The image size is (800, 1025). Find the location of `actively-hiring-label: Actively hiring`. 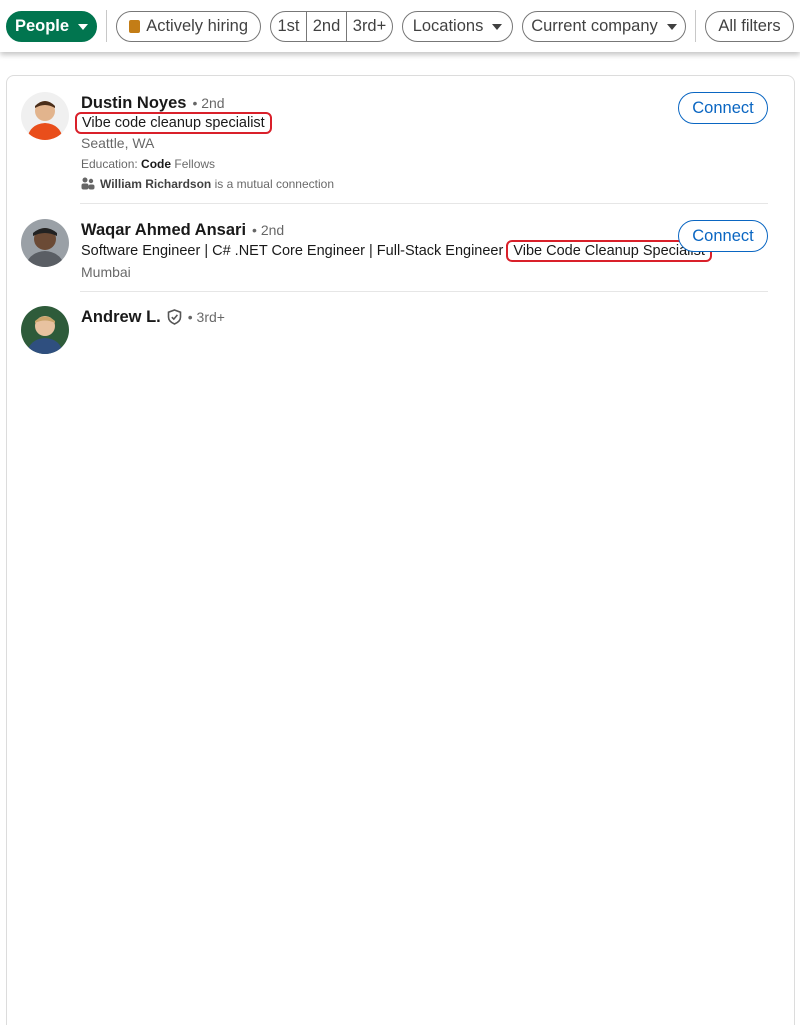

actively-hiring-label: Actively hiring is located at coordinates (197, 25).